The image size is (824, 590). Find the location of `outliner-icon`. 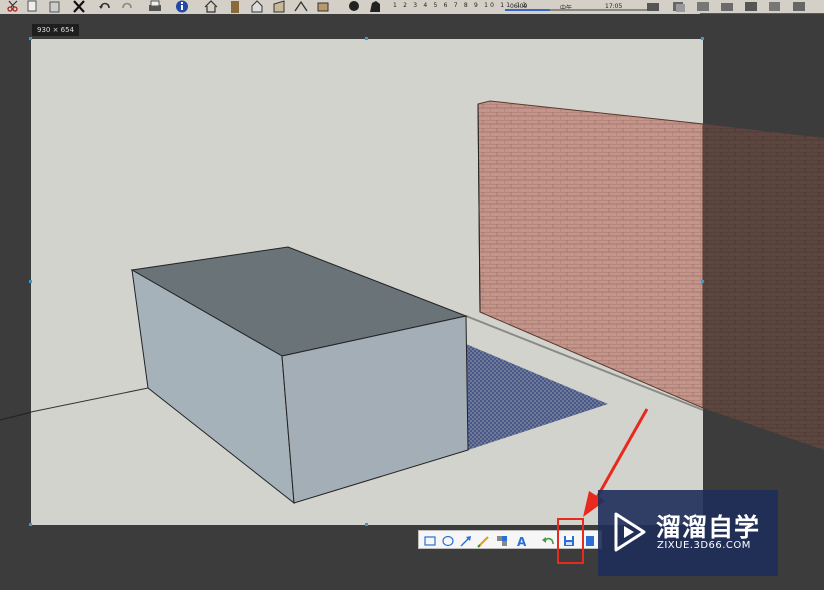

outliner-icon is located at coordinates (775, 6).